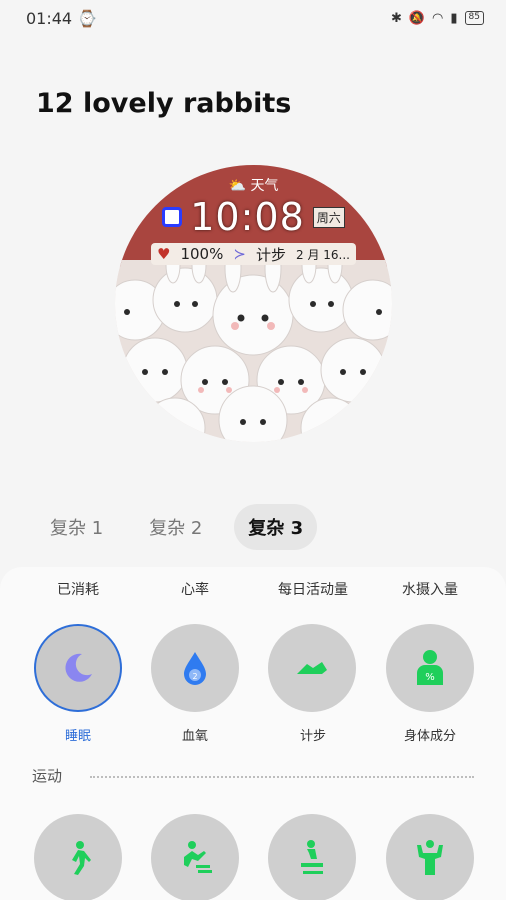 This screenshot has height=900, width=506. I want to click on complication-body-composition: %, so click(430, 668).